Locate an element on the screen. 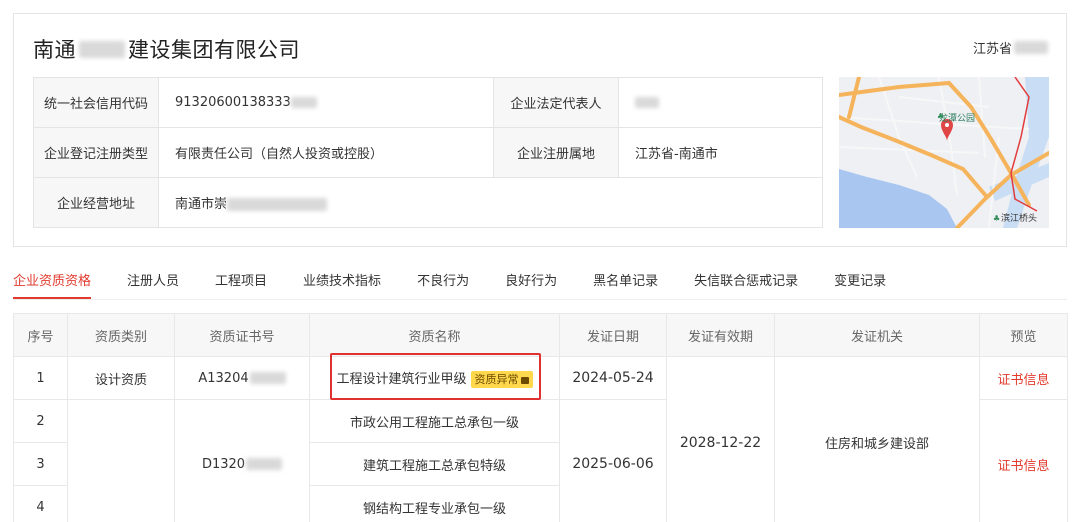 The image size is (1080, 522). address-text: 南通市崇 is located at coordinates (201, 204).